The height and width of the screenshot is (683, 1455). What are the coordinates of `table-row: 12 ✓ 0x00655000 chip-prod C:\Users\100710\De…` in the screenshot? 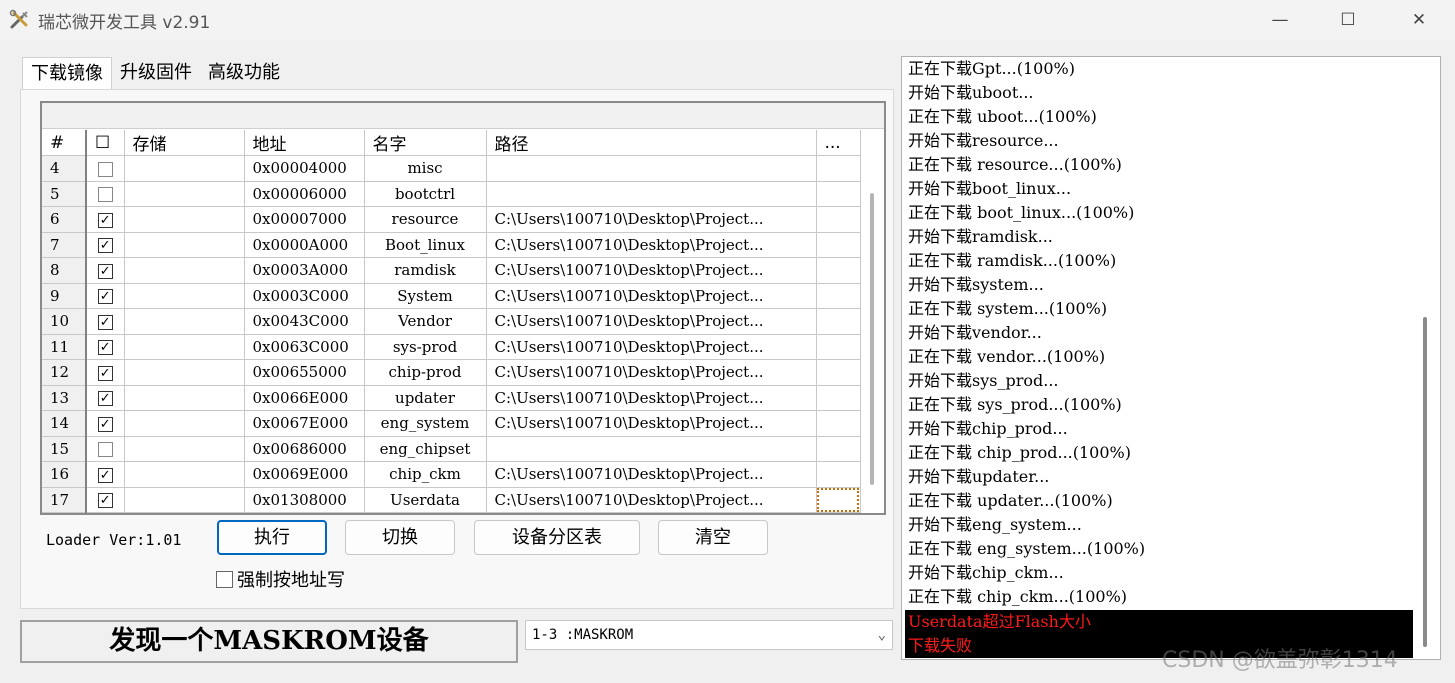 It's located at (451, 372).